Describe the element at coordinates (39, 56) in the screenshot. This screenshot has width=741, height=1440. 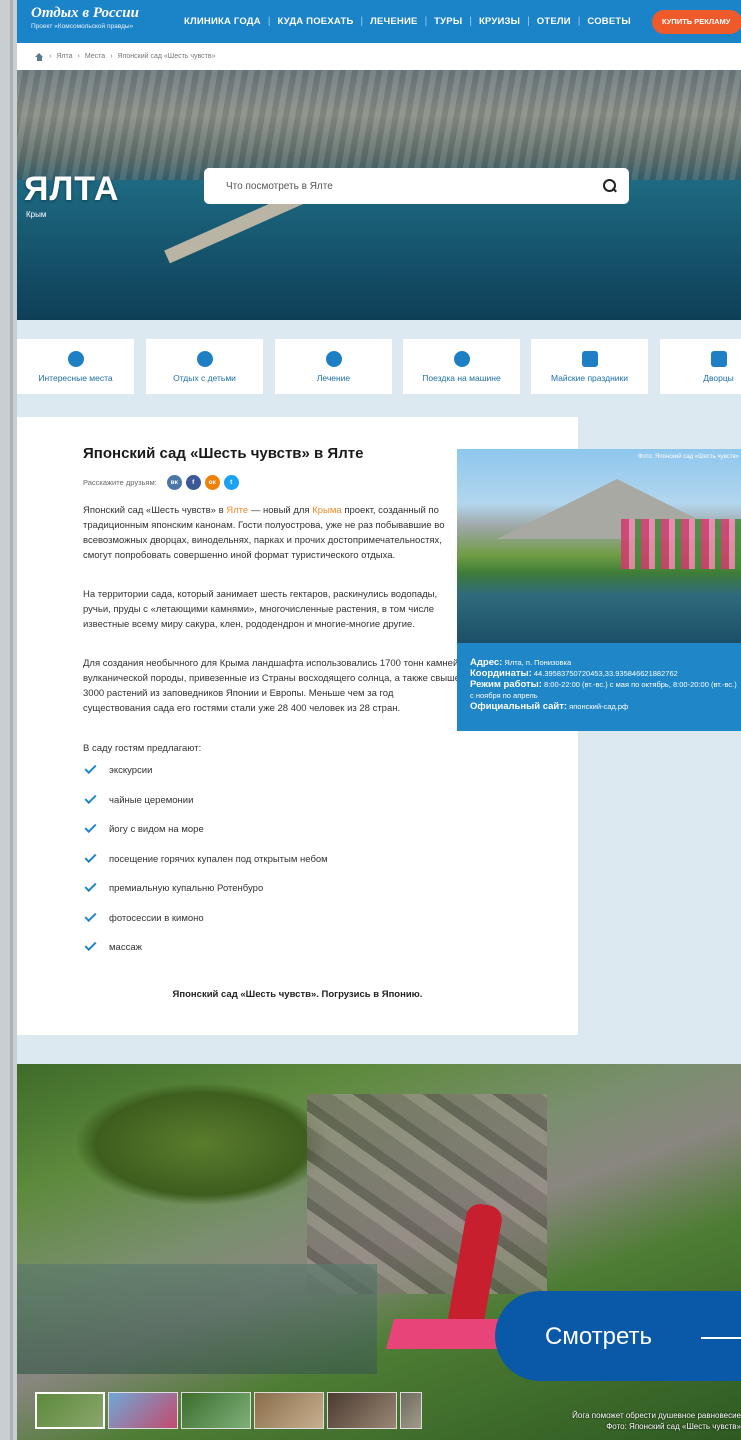
I see `home-icon` at that location.